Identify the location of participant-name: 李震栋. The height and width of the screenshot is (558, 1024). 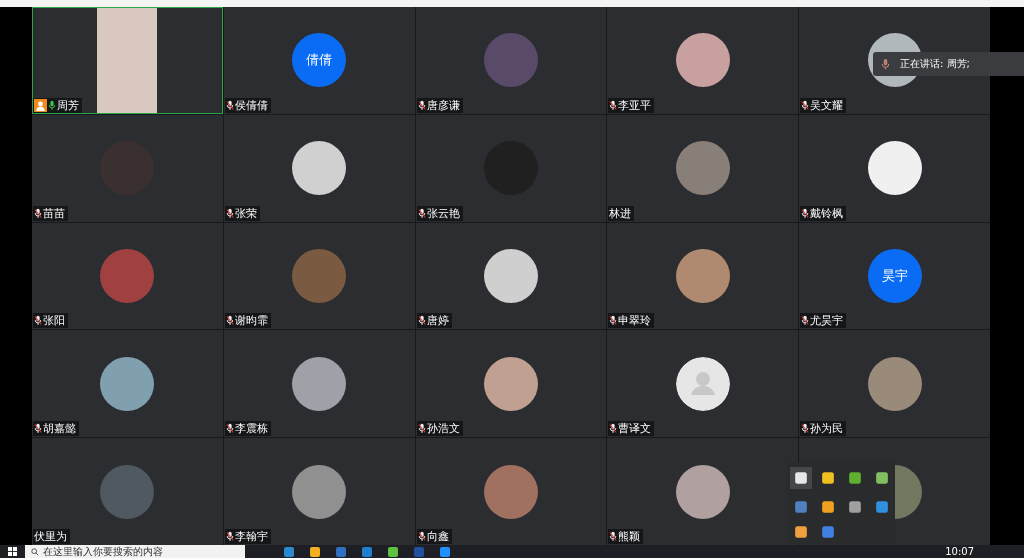
(251, 429).